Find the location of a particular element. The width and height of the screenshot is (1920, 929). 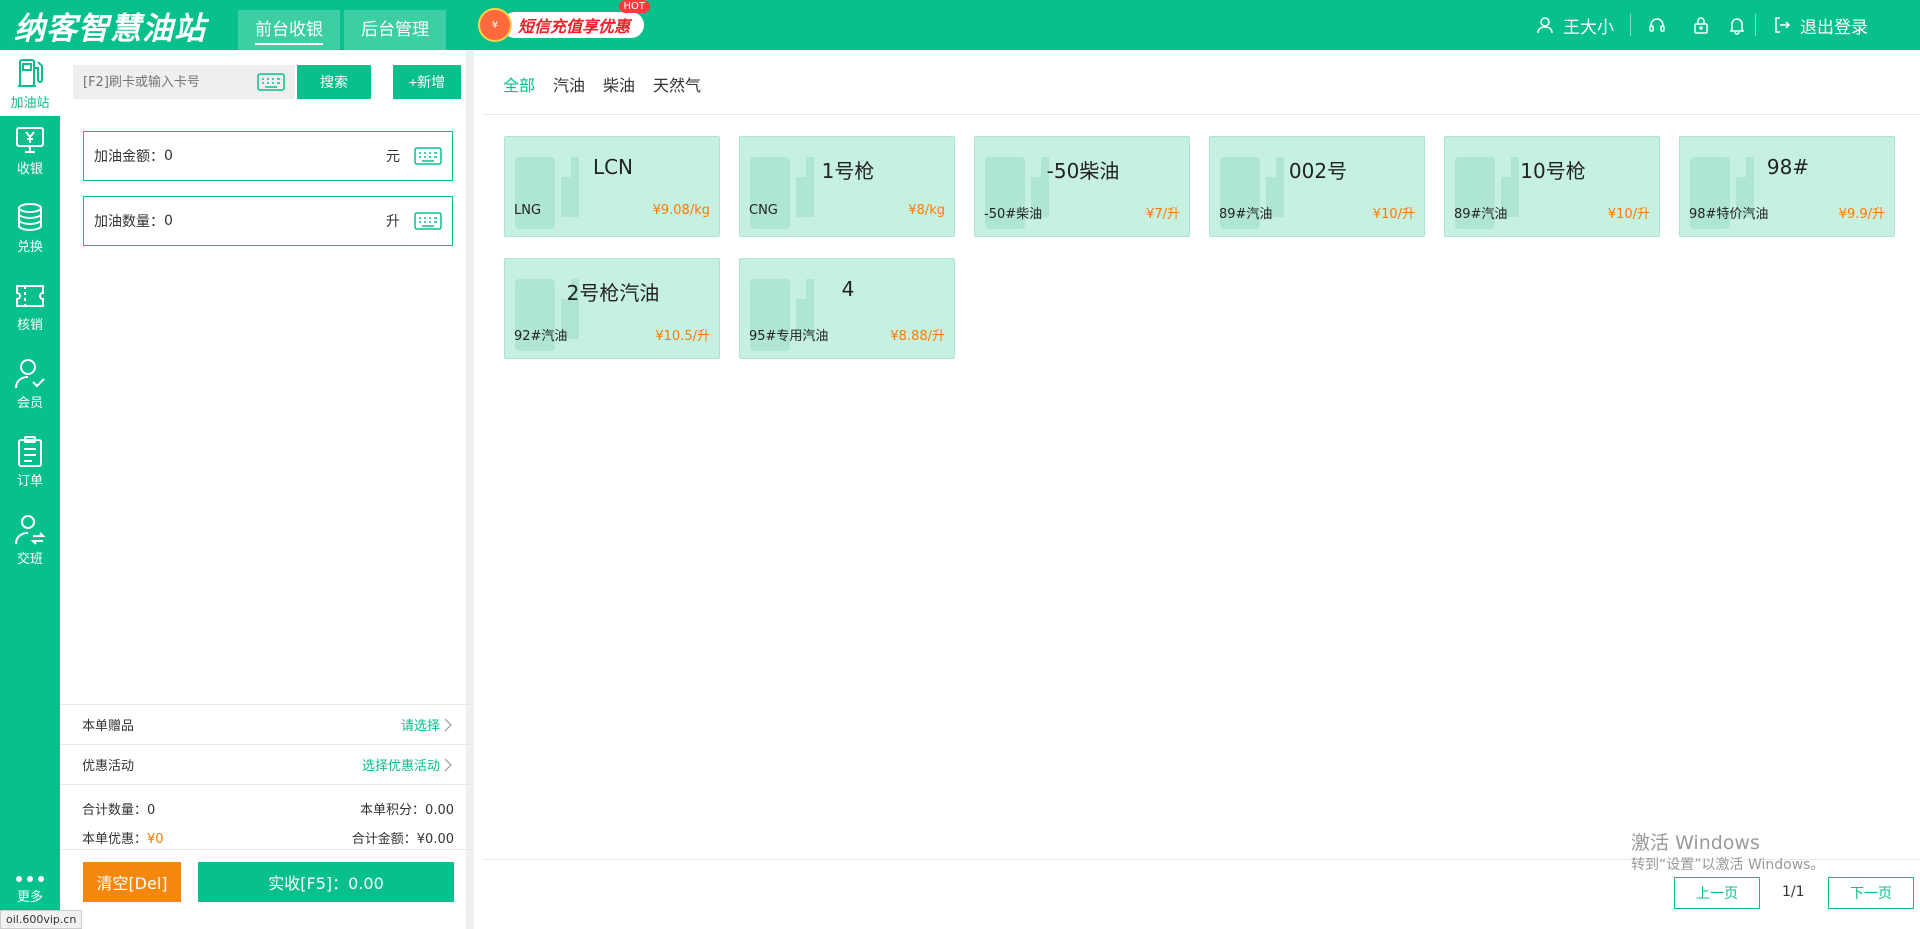

total-quantity: 合计数量：0 is located at coordinates (118, 808).